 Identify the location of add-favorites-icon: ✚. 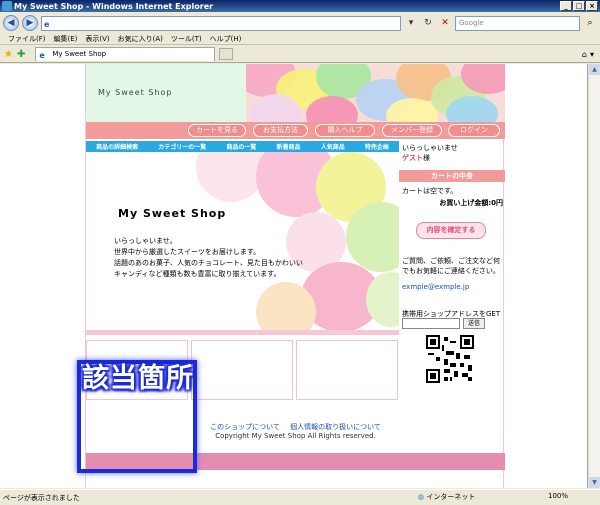
(21, 54).